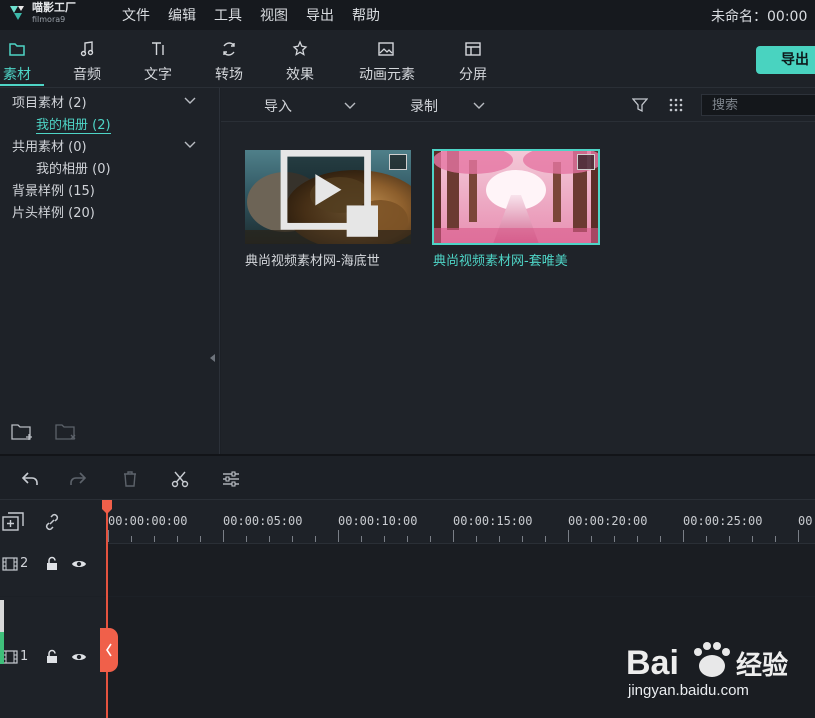 The height and width of the screenshot is (718, 815). I want to click on clip-name: 典尚视频素材网-海底世, so click(312, 261).